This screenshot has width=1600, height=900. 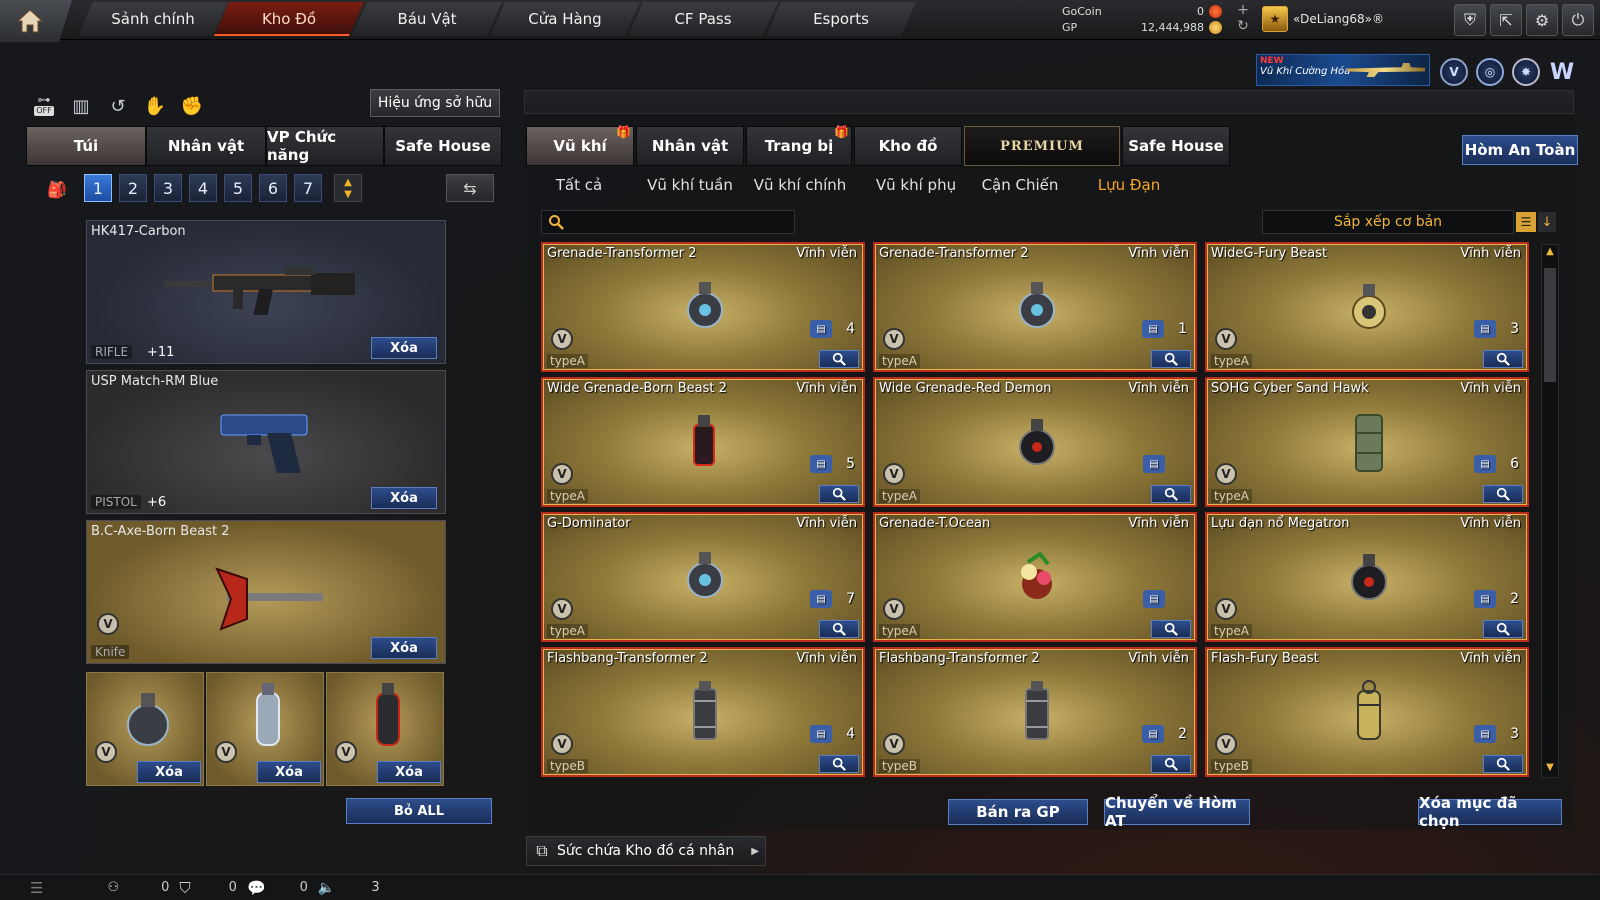 What do you see at coordinates (703, 577) in the screenshot?
I see `item-card: G-Dominator Vĩnh viễn V ▤ 7 typeA` at bounding box center [703, 577].